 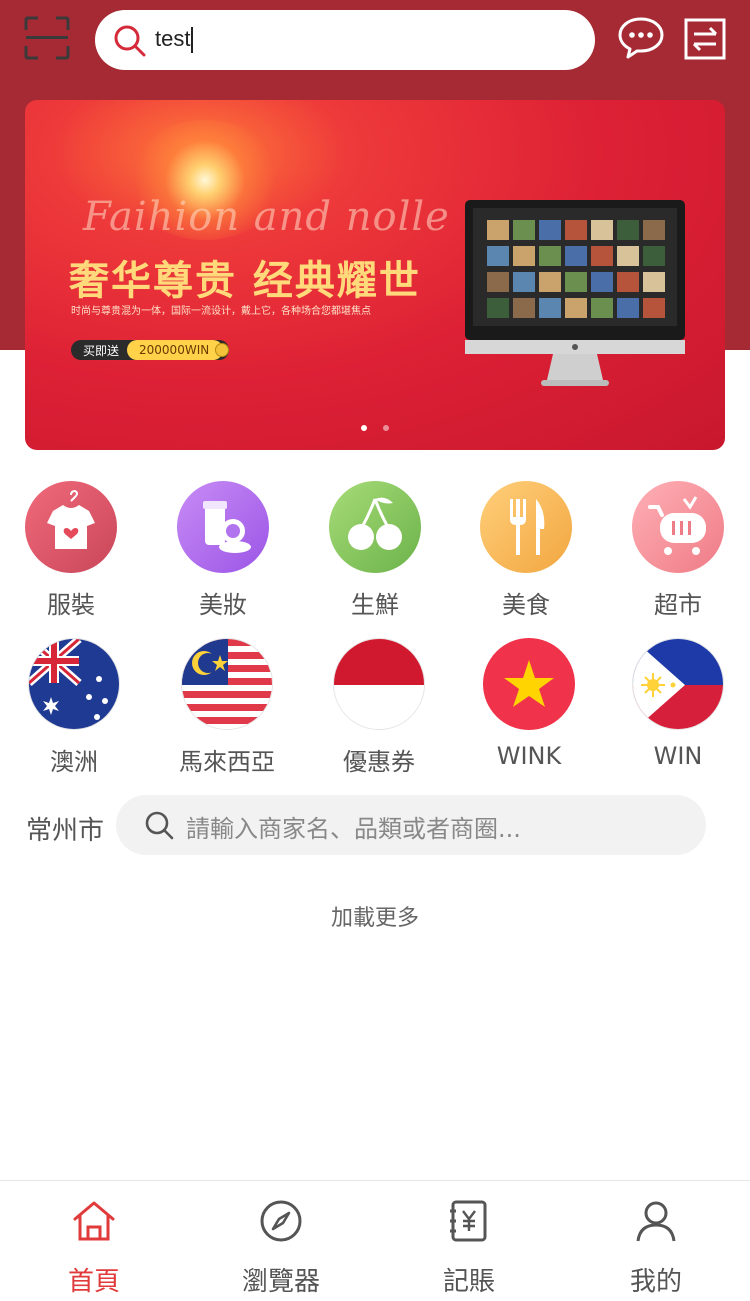 I want to click on category-label: 超市, so click(x=678, y=605).